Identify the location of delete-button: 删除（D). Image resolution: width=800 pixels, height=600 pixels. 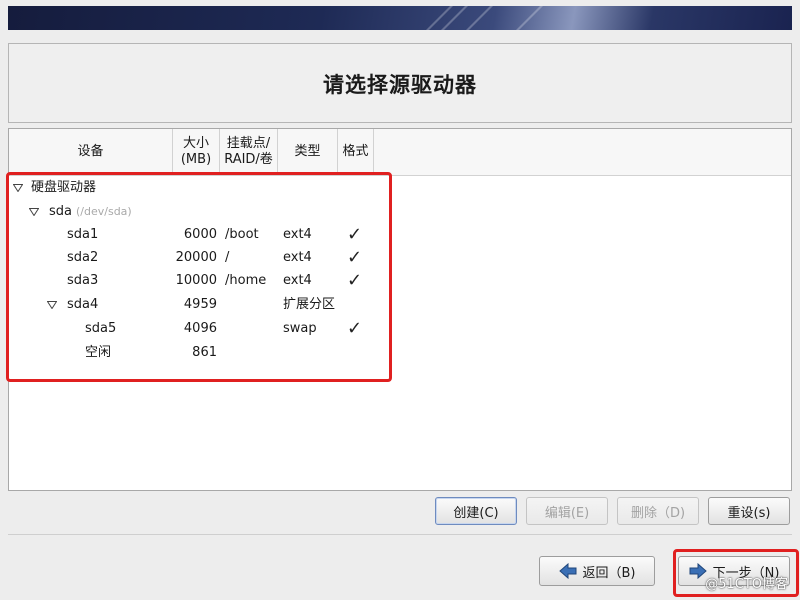
(658, 511).